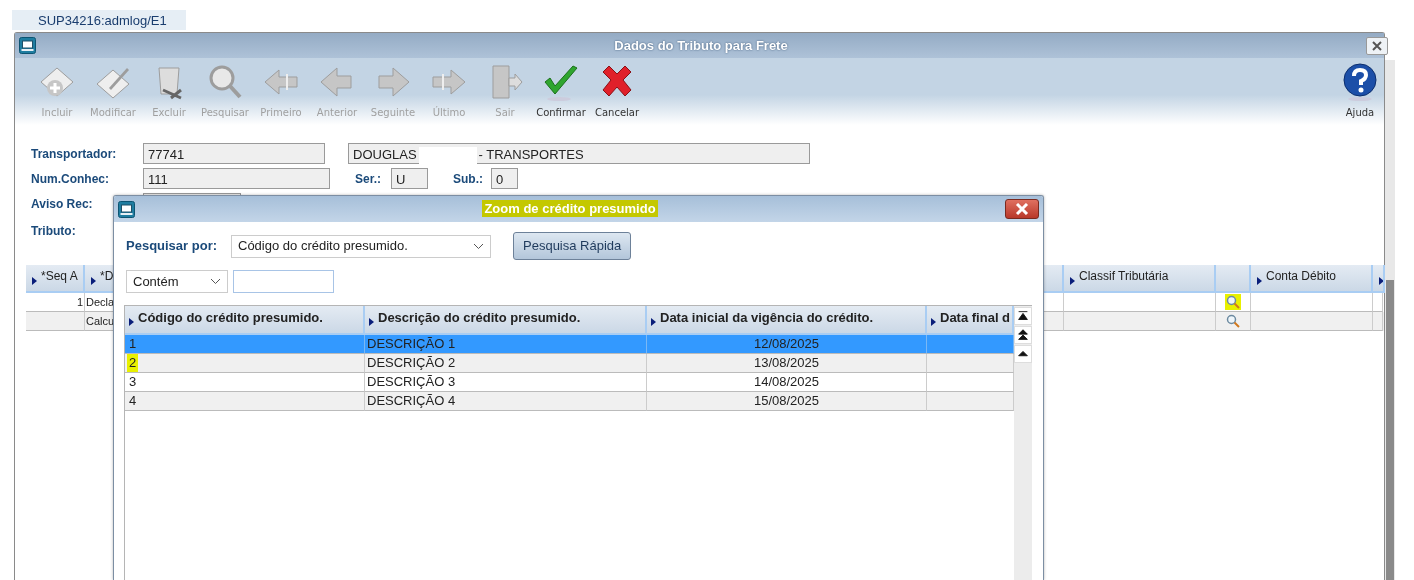  Describe the element at coordinates (504, 178) in the screenshot. I see `text-field: 0` at that location.